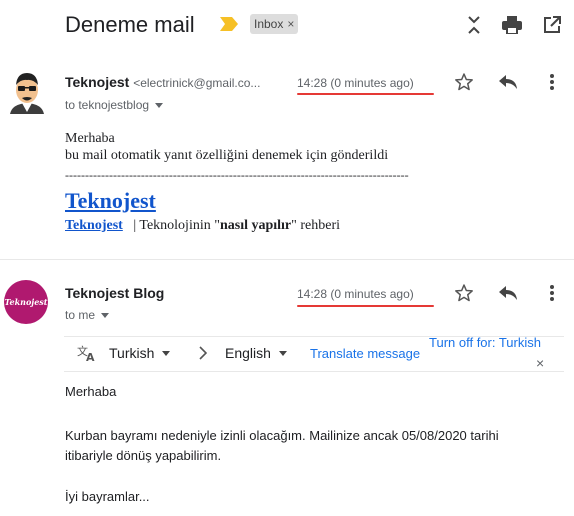 This screenshot has height=516, width=574. I want to click on translate-icon: 文 A, so click(87, 355).